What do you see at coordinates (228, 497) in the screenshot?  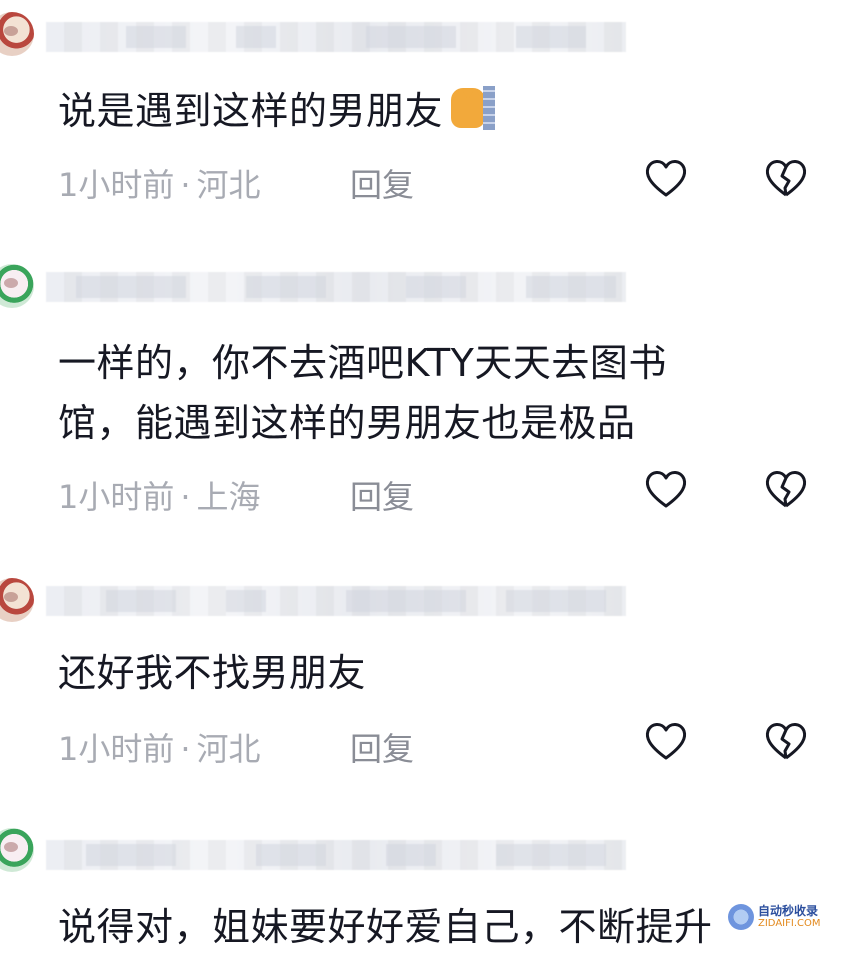 I see `comment-location: 上海` at bounding box center [228, 497].